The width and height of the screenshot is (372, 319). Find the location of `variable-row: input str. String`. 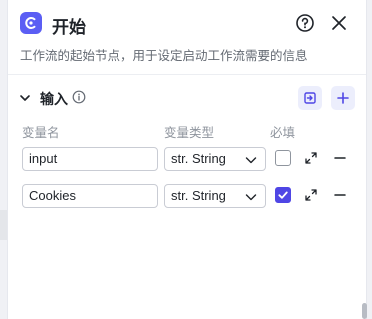

variable-row: input str. String is located at coordinates (187, 160).